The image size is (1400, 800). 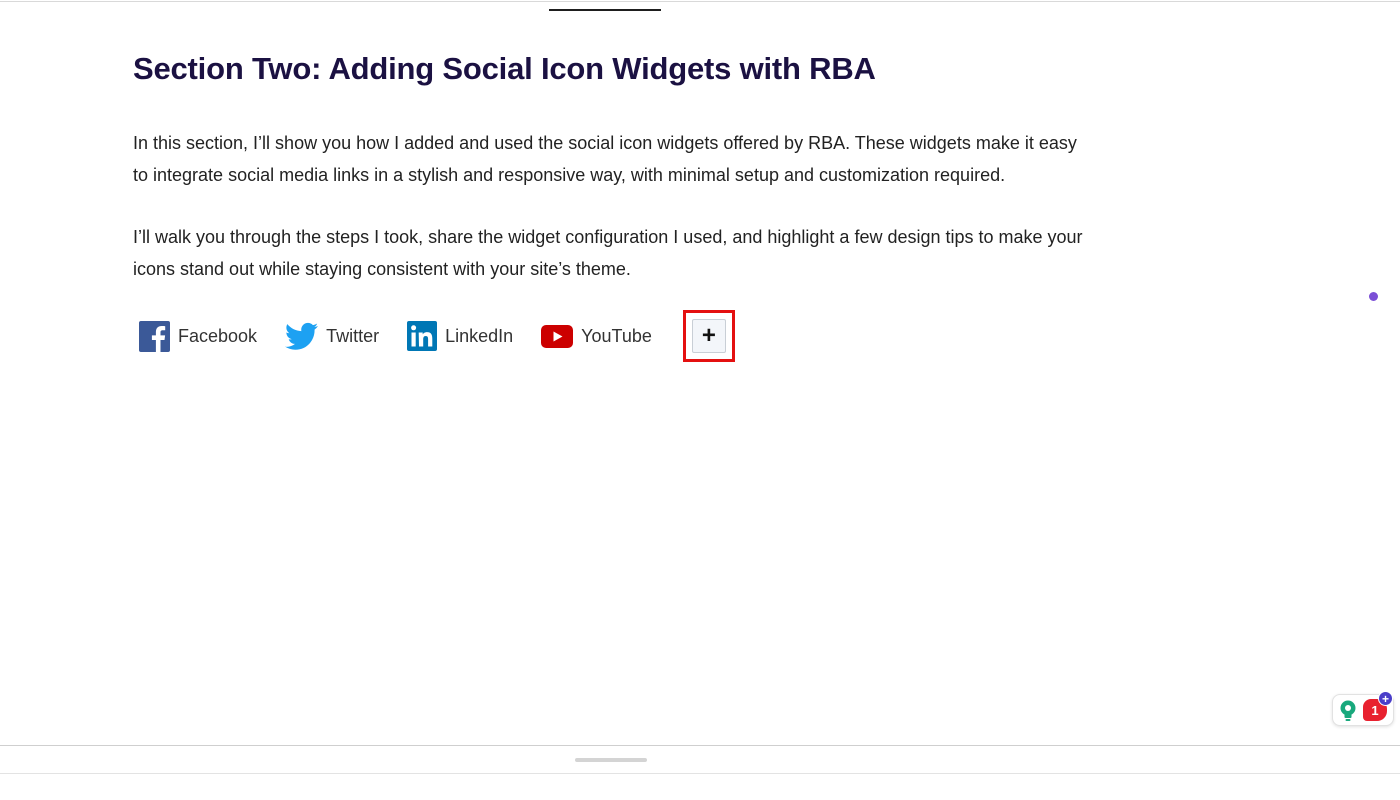 What do you see at coordinates (616, 335) in the screenshot?
I see `social-label-youtube: YouTube` at bounding box center [616, 335].